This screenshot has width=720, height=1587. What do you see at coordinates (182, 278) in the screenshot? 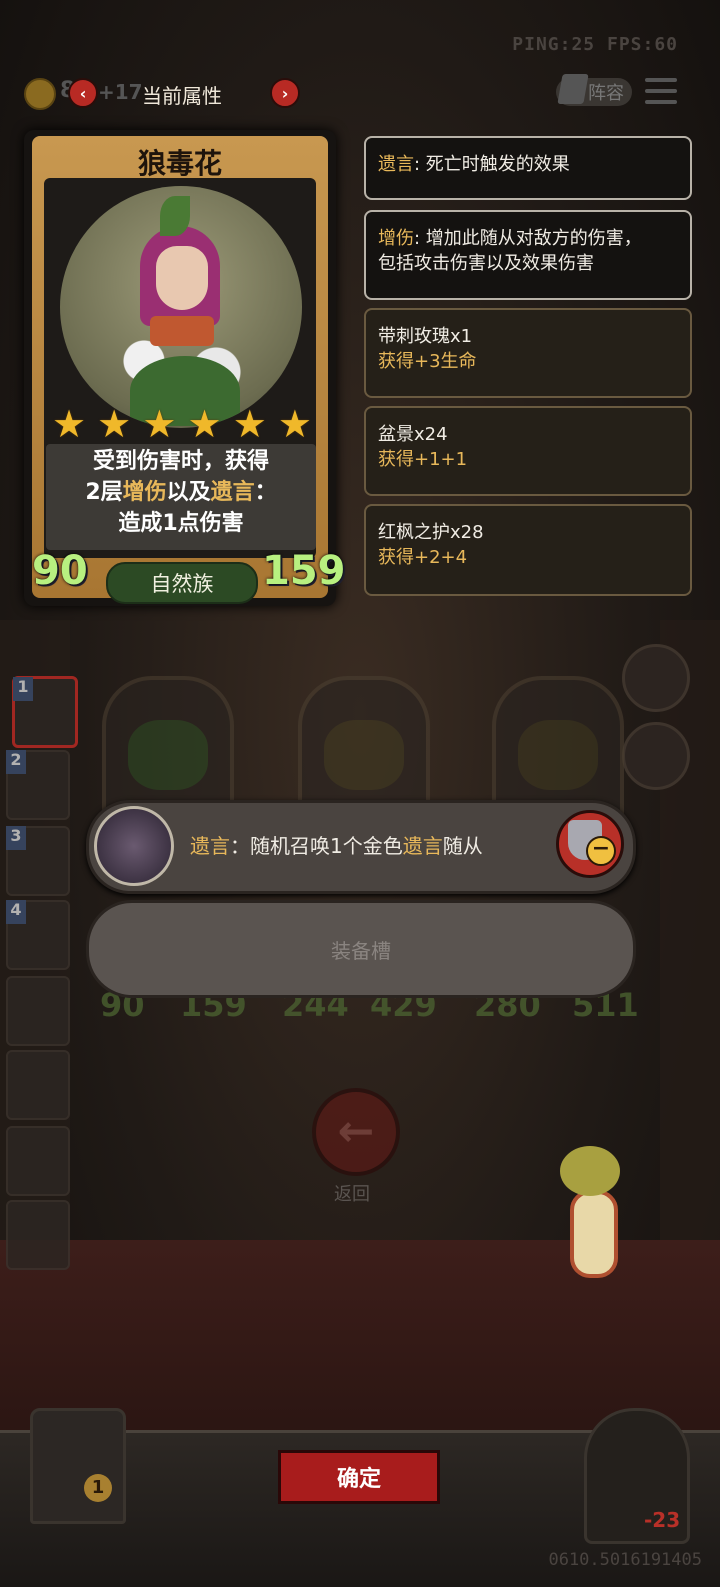
I see `face-art` at bounding box center [182, 278].